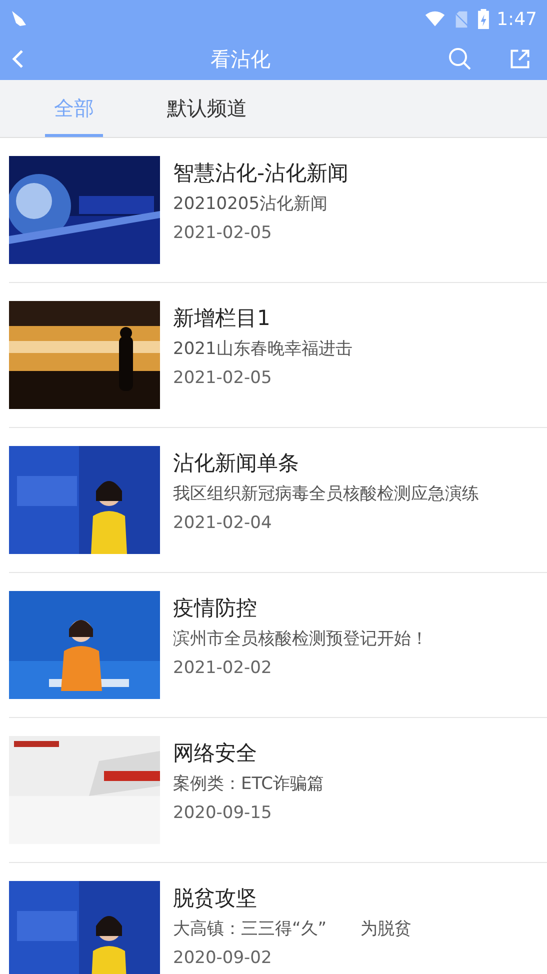  I want to click on channel-tab: 默认频道, so click(207, 108).